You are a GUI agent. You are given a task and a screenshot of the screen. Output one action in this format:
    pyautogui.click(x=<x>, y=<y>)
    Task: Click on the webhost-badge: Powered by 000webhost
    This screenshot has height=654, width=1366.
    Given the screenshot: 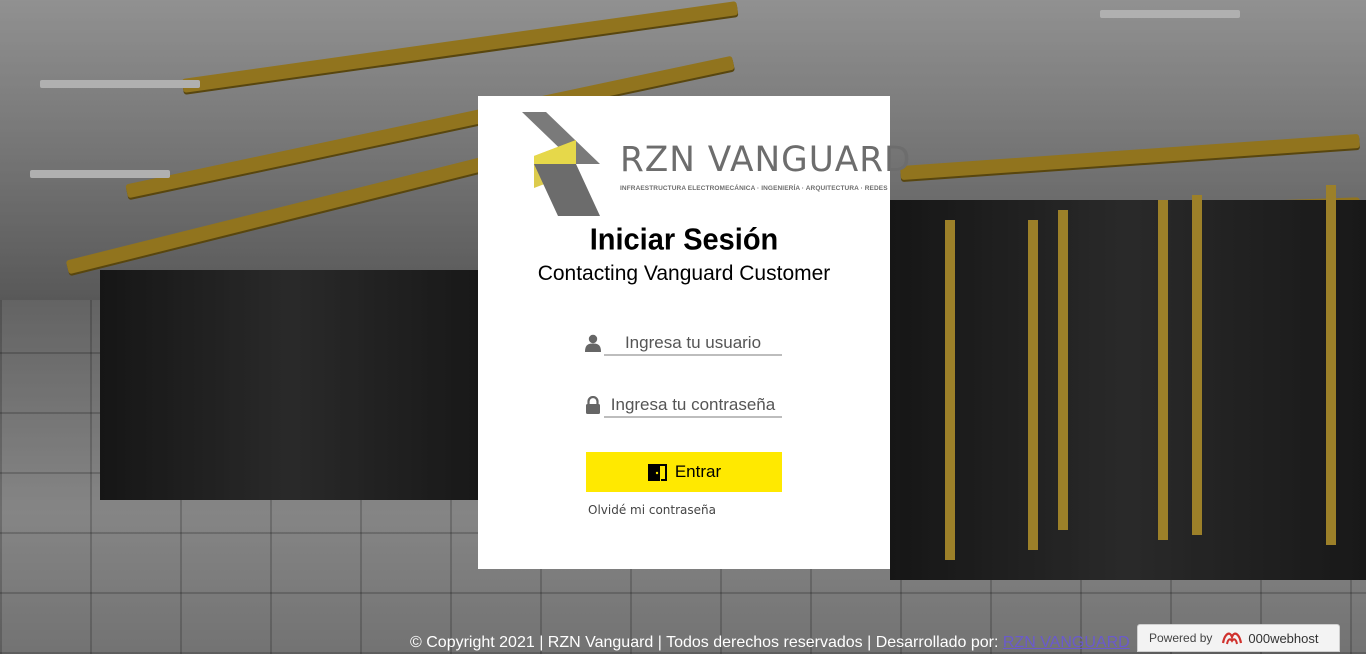 What is the action you would take?
    pyautogui.click(x=1238, y=638)
    